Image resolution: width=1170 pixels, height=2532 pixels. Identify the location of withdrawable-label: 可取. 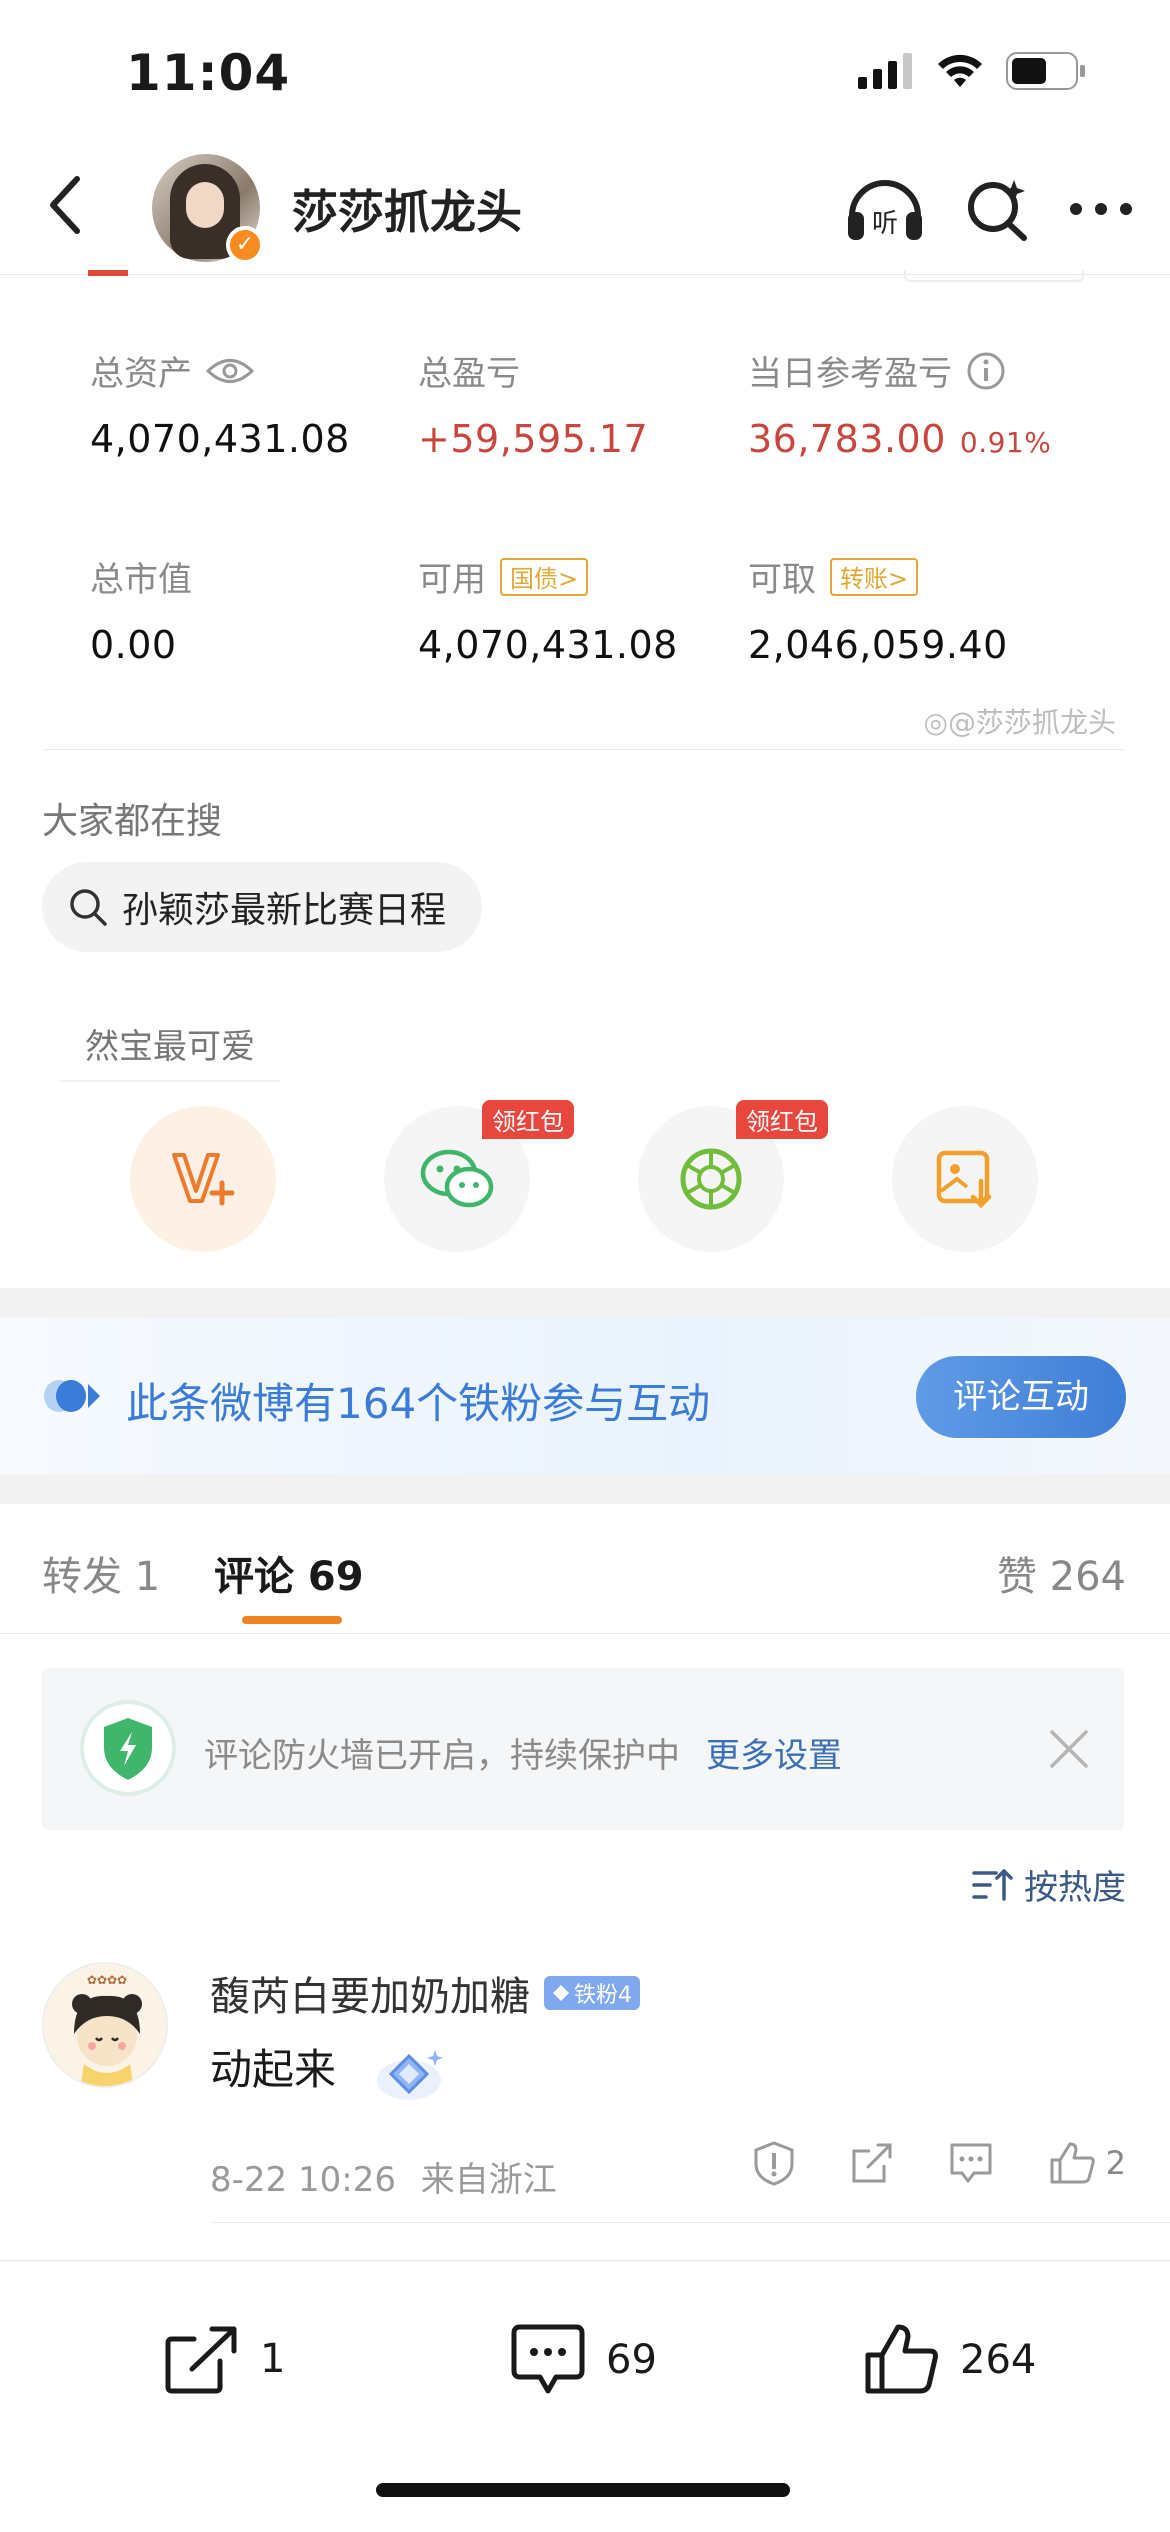
(782, 580).